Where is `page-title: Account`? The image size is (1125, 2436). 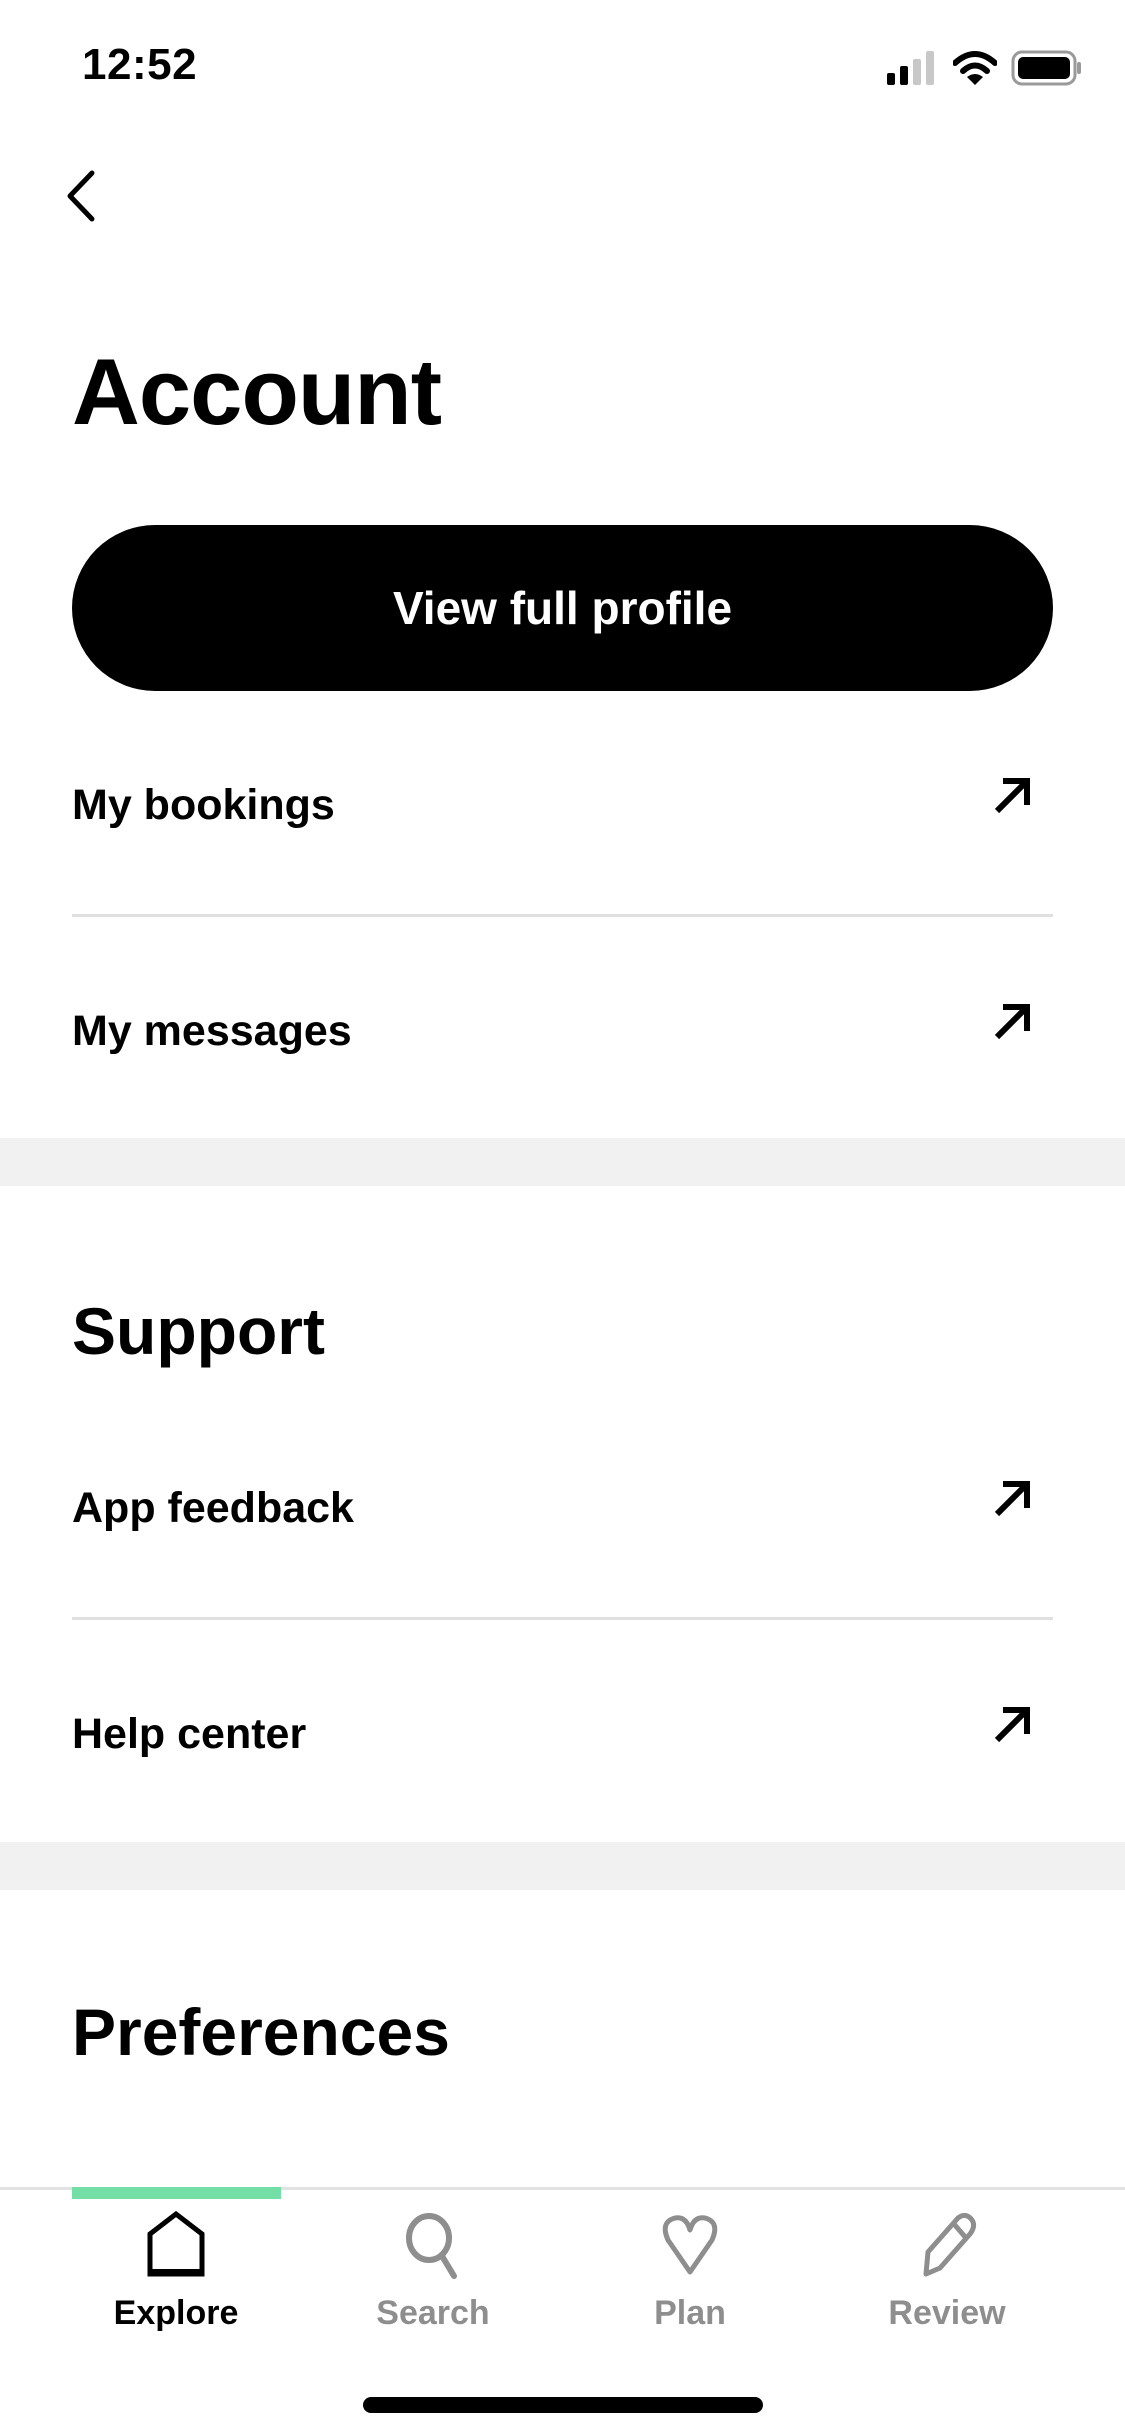 page-title: Account is located at coordinates (257, 391).